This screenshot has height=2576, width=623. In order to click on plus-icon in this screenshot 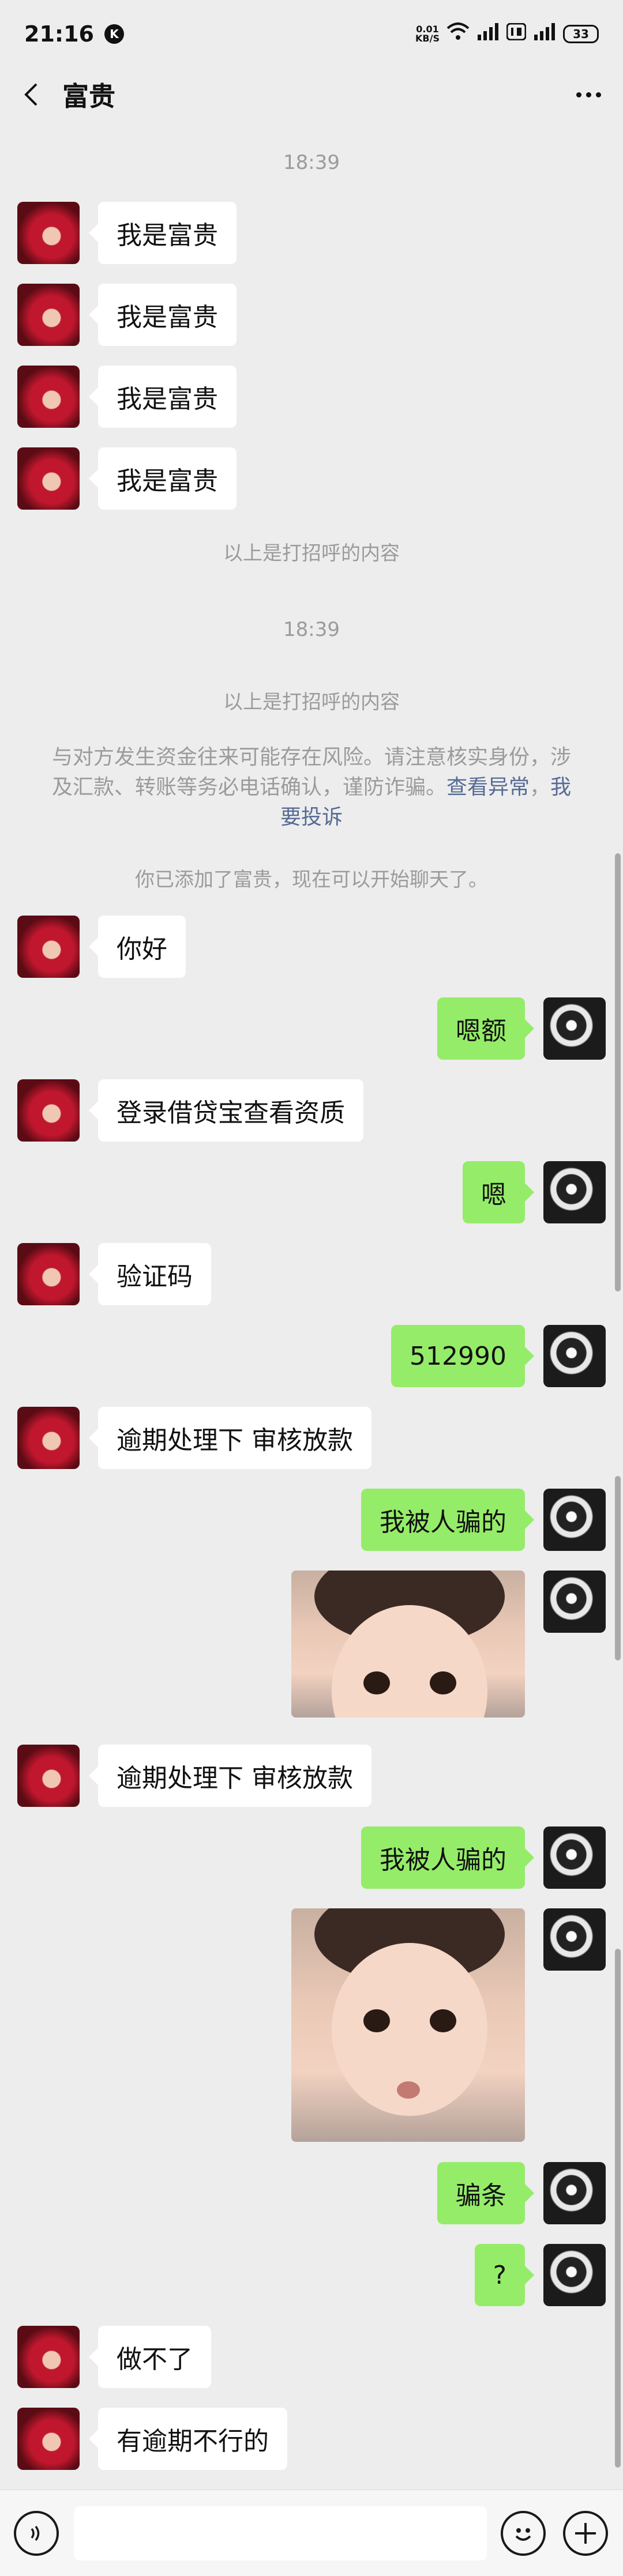, I will do `click(585, 2533)`.